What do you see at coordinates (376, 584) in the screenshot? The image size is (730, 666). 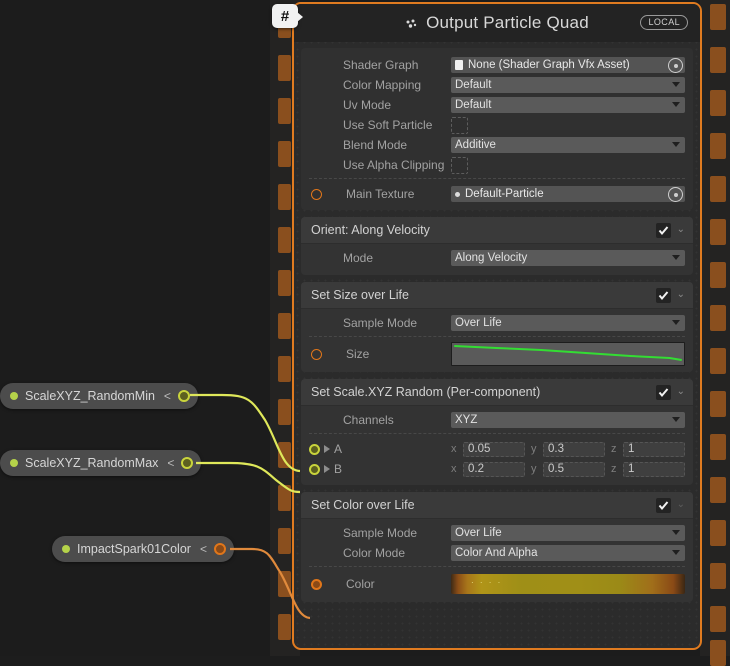 I see `label-color-group: Color` at bounding box center [376, 584].